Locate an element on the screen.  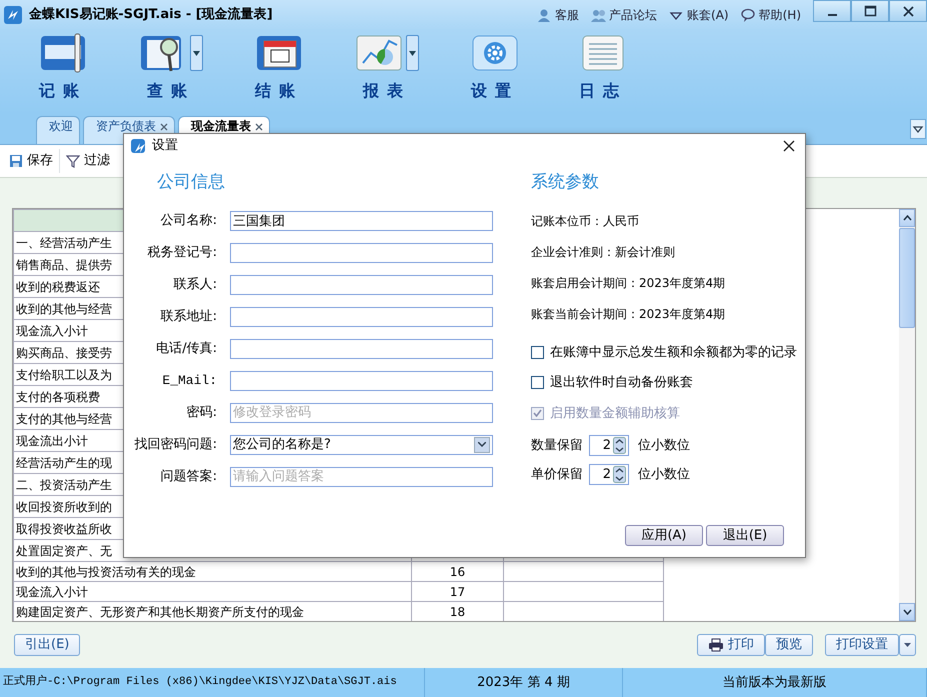
tab: 欢迎 is located at coordinates (58, 130).